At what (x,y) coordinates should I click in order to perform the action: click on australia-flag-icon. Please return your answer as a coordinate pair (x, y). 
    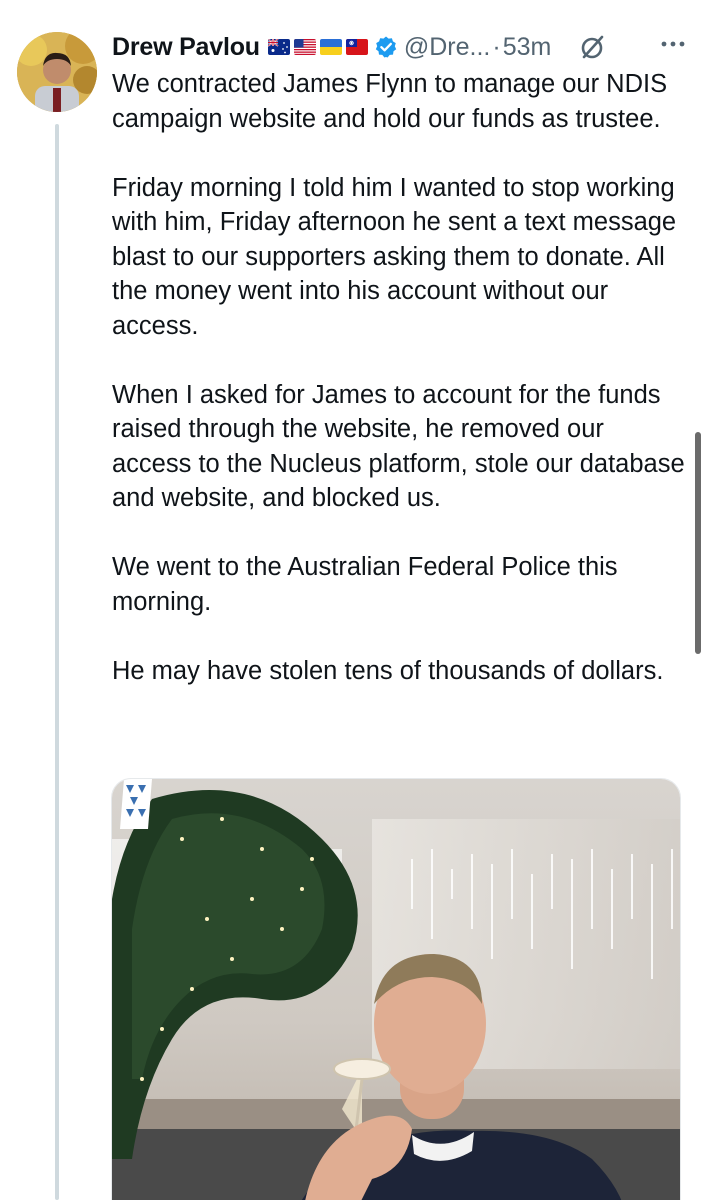
    Looking at the image, I should click on (278, 47).